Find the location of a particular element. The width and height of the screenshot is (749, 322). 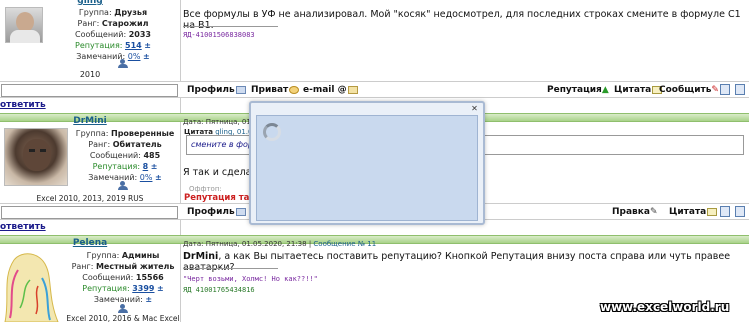

private-button: Приват is located at coordinates (275, 90).